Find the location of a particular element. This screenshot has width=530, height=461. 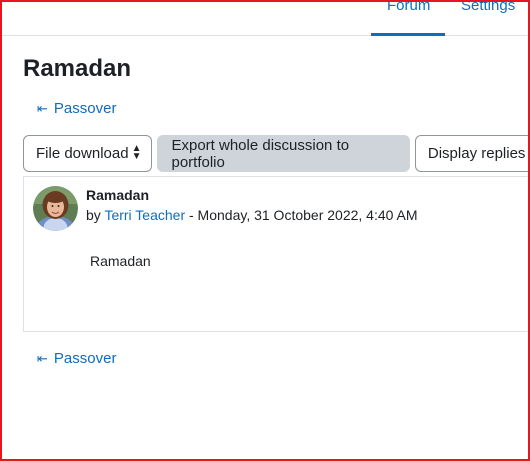

author-link: Terri Teacher is located at coordinates (144, 215).